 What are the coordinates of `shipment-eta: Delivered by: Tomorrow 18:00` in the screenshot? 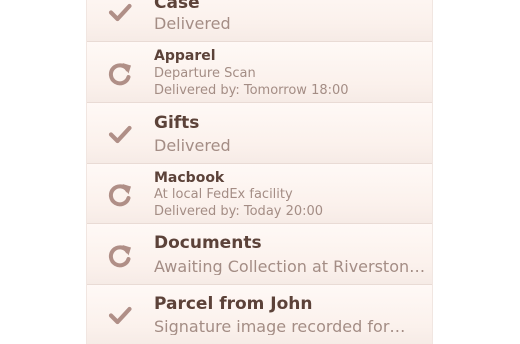 It's located at (251, 90).